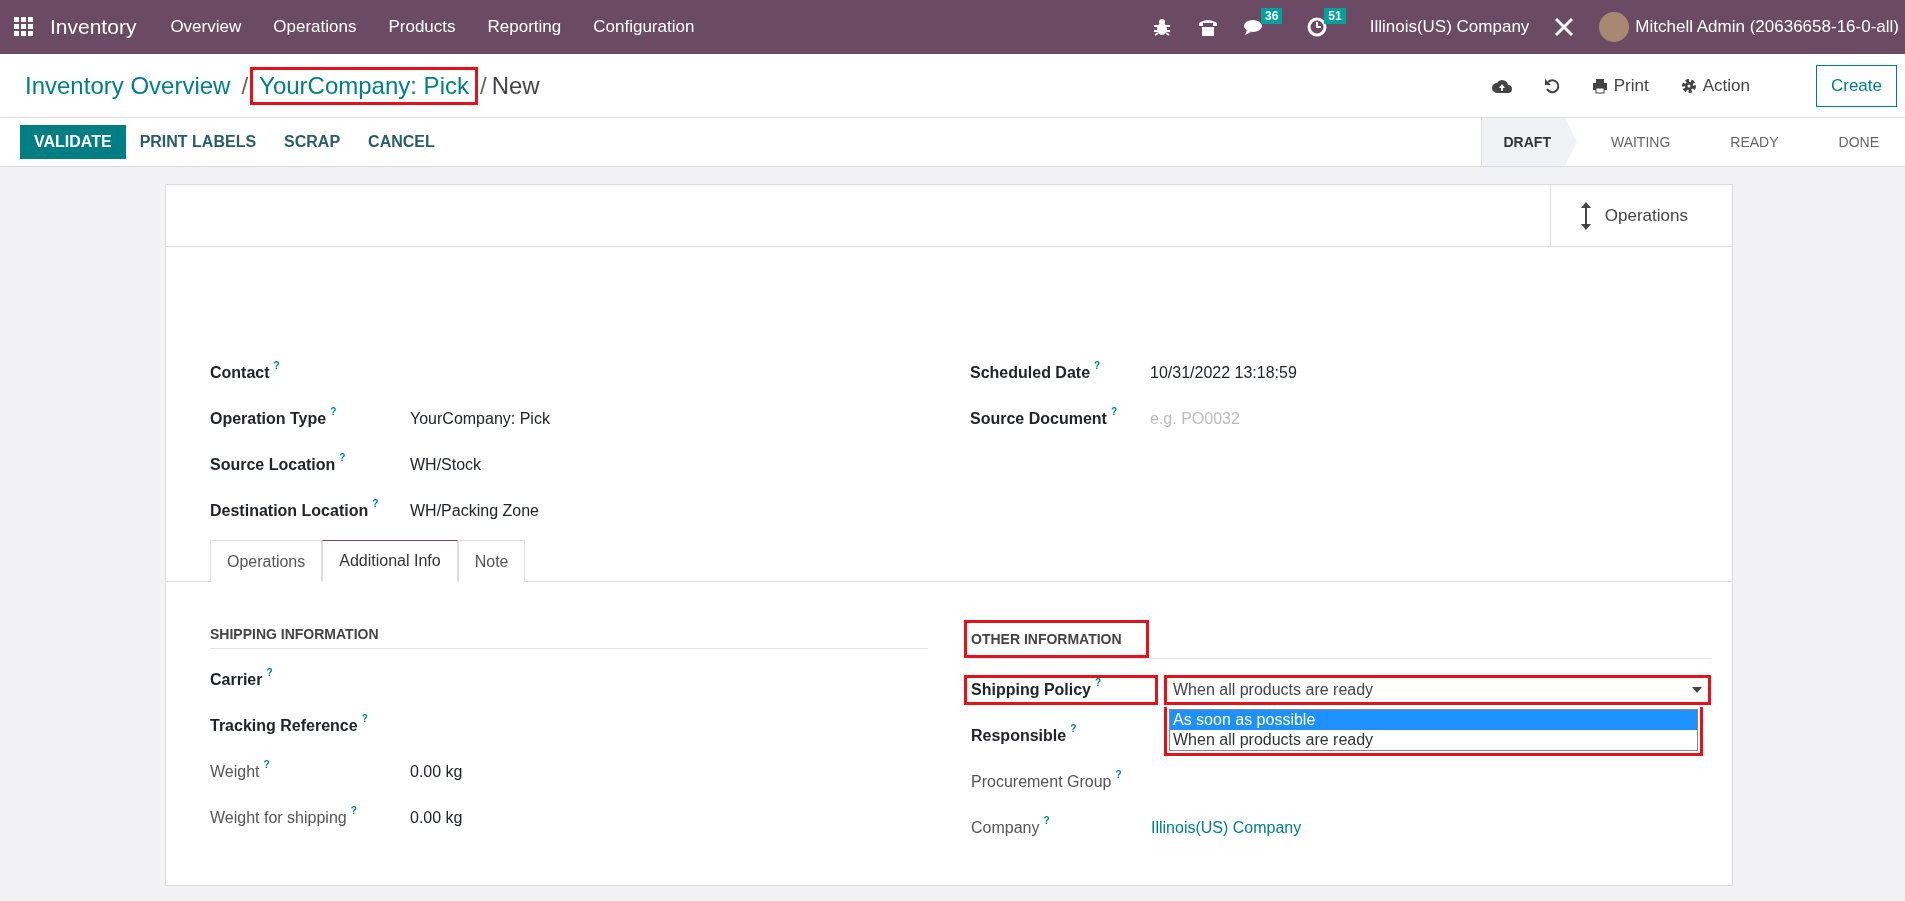 The height and width of the screenshot is (901, 1905). Describe the element at coordinates (1038, 419) in the screenshot. I see `field-label: Source Document` at that location.